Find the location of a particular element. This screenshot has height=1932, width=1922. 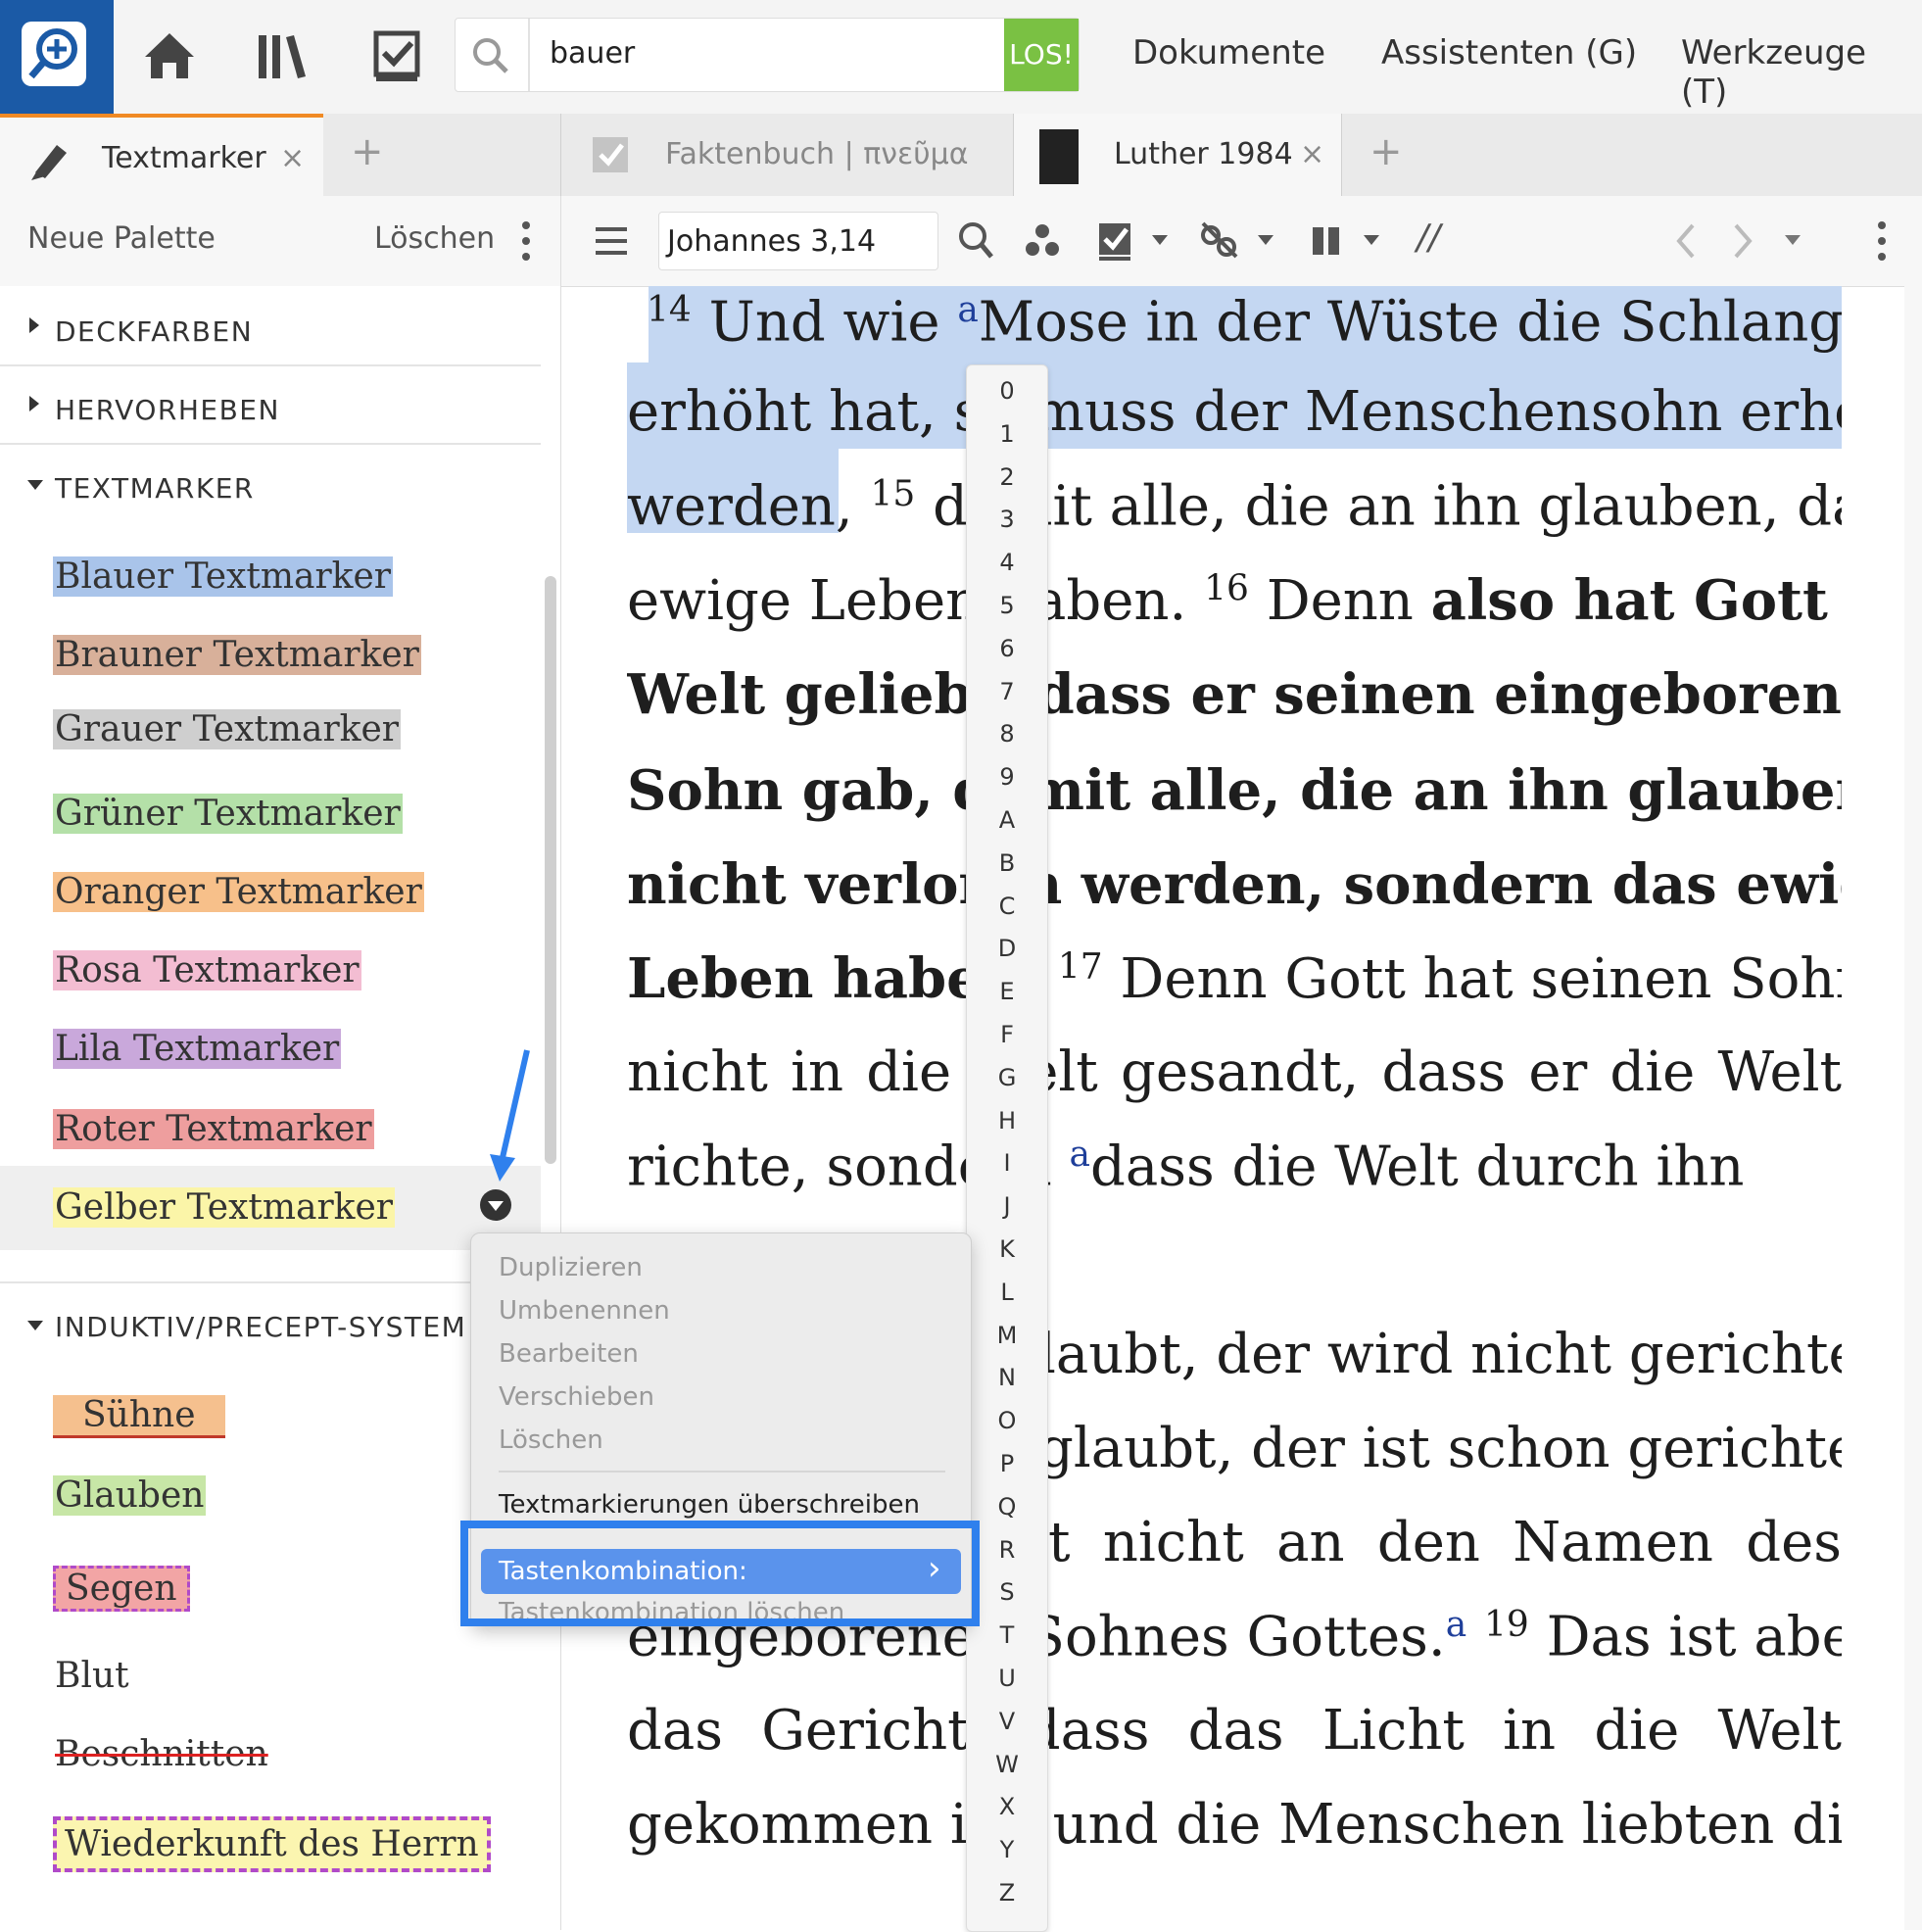

menu-item-overwrite: Textmarkierungen überschreiben is located at coordinates (710, 1505).